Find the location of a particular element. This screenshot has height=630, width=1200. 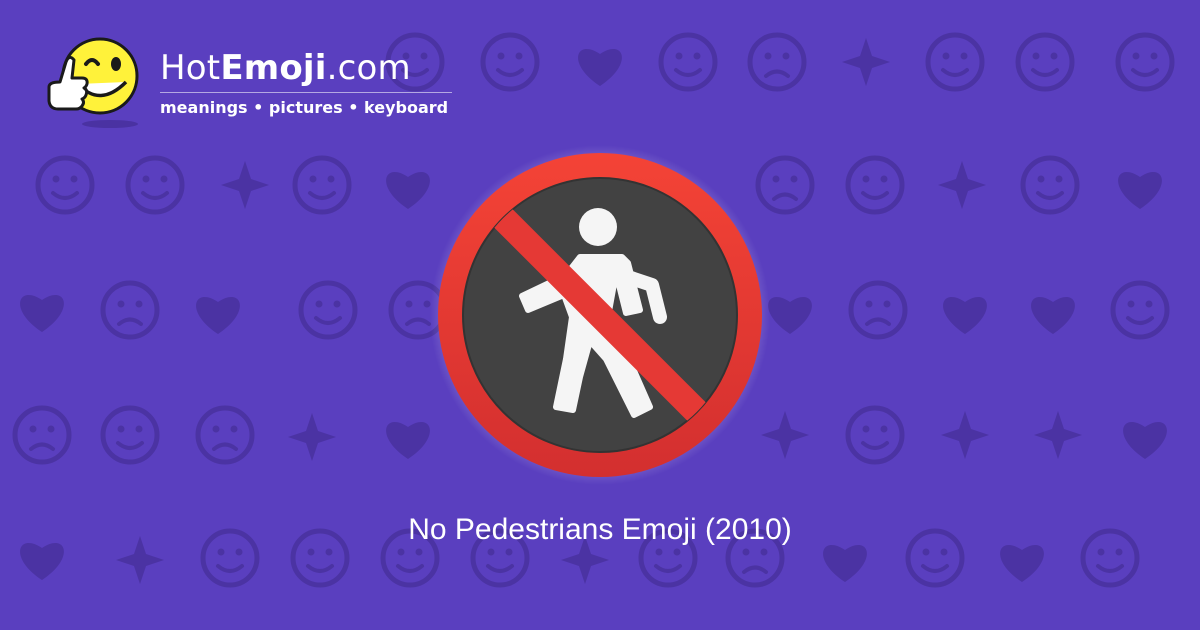

site-name-regular: Hot is located at coordinates (190, 68).